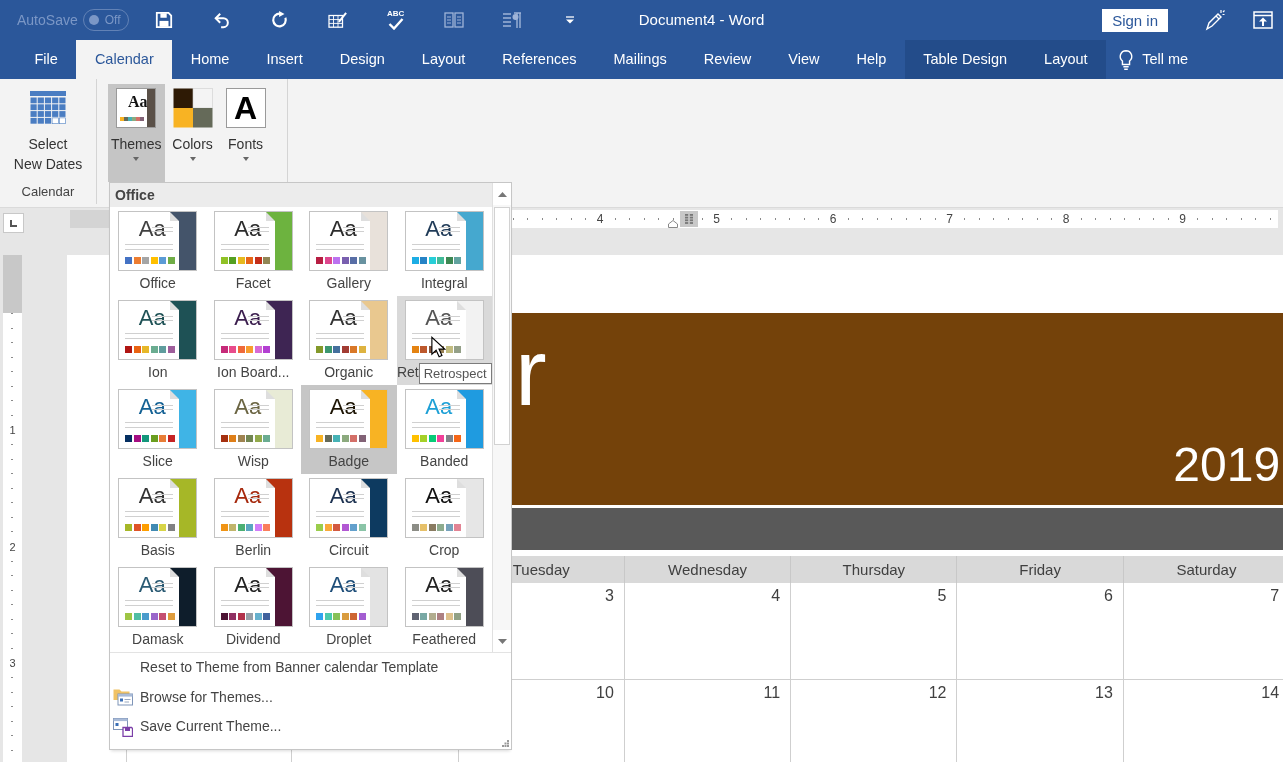  What do you see at coordinates (136, 133) in the screenshot?
I see `themes-button: Aa Themes` at bounding box center [136, 133].